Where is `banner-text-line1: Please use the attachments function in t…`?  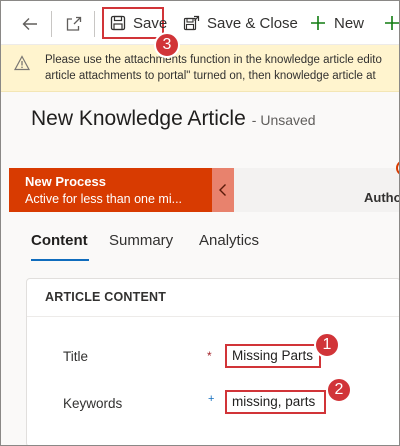 banner-text-line1: Please use the attachments function in t… is located at coordinates (213, 60).